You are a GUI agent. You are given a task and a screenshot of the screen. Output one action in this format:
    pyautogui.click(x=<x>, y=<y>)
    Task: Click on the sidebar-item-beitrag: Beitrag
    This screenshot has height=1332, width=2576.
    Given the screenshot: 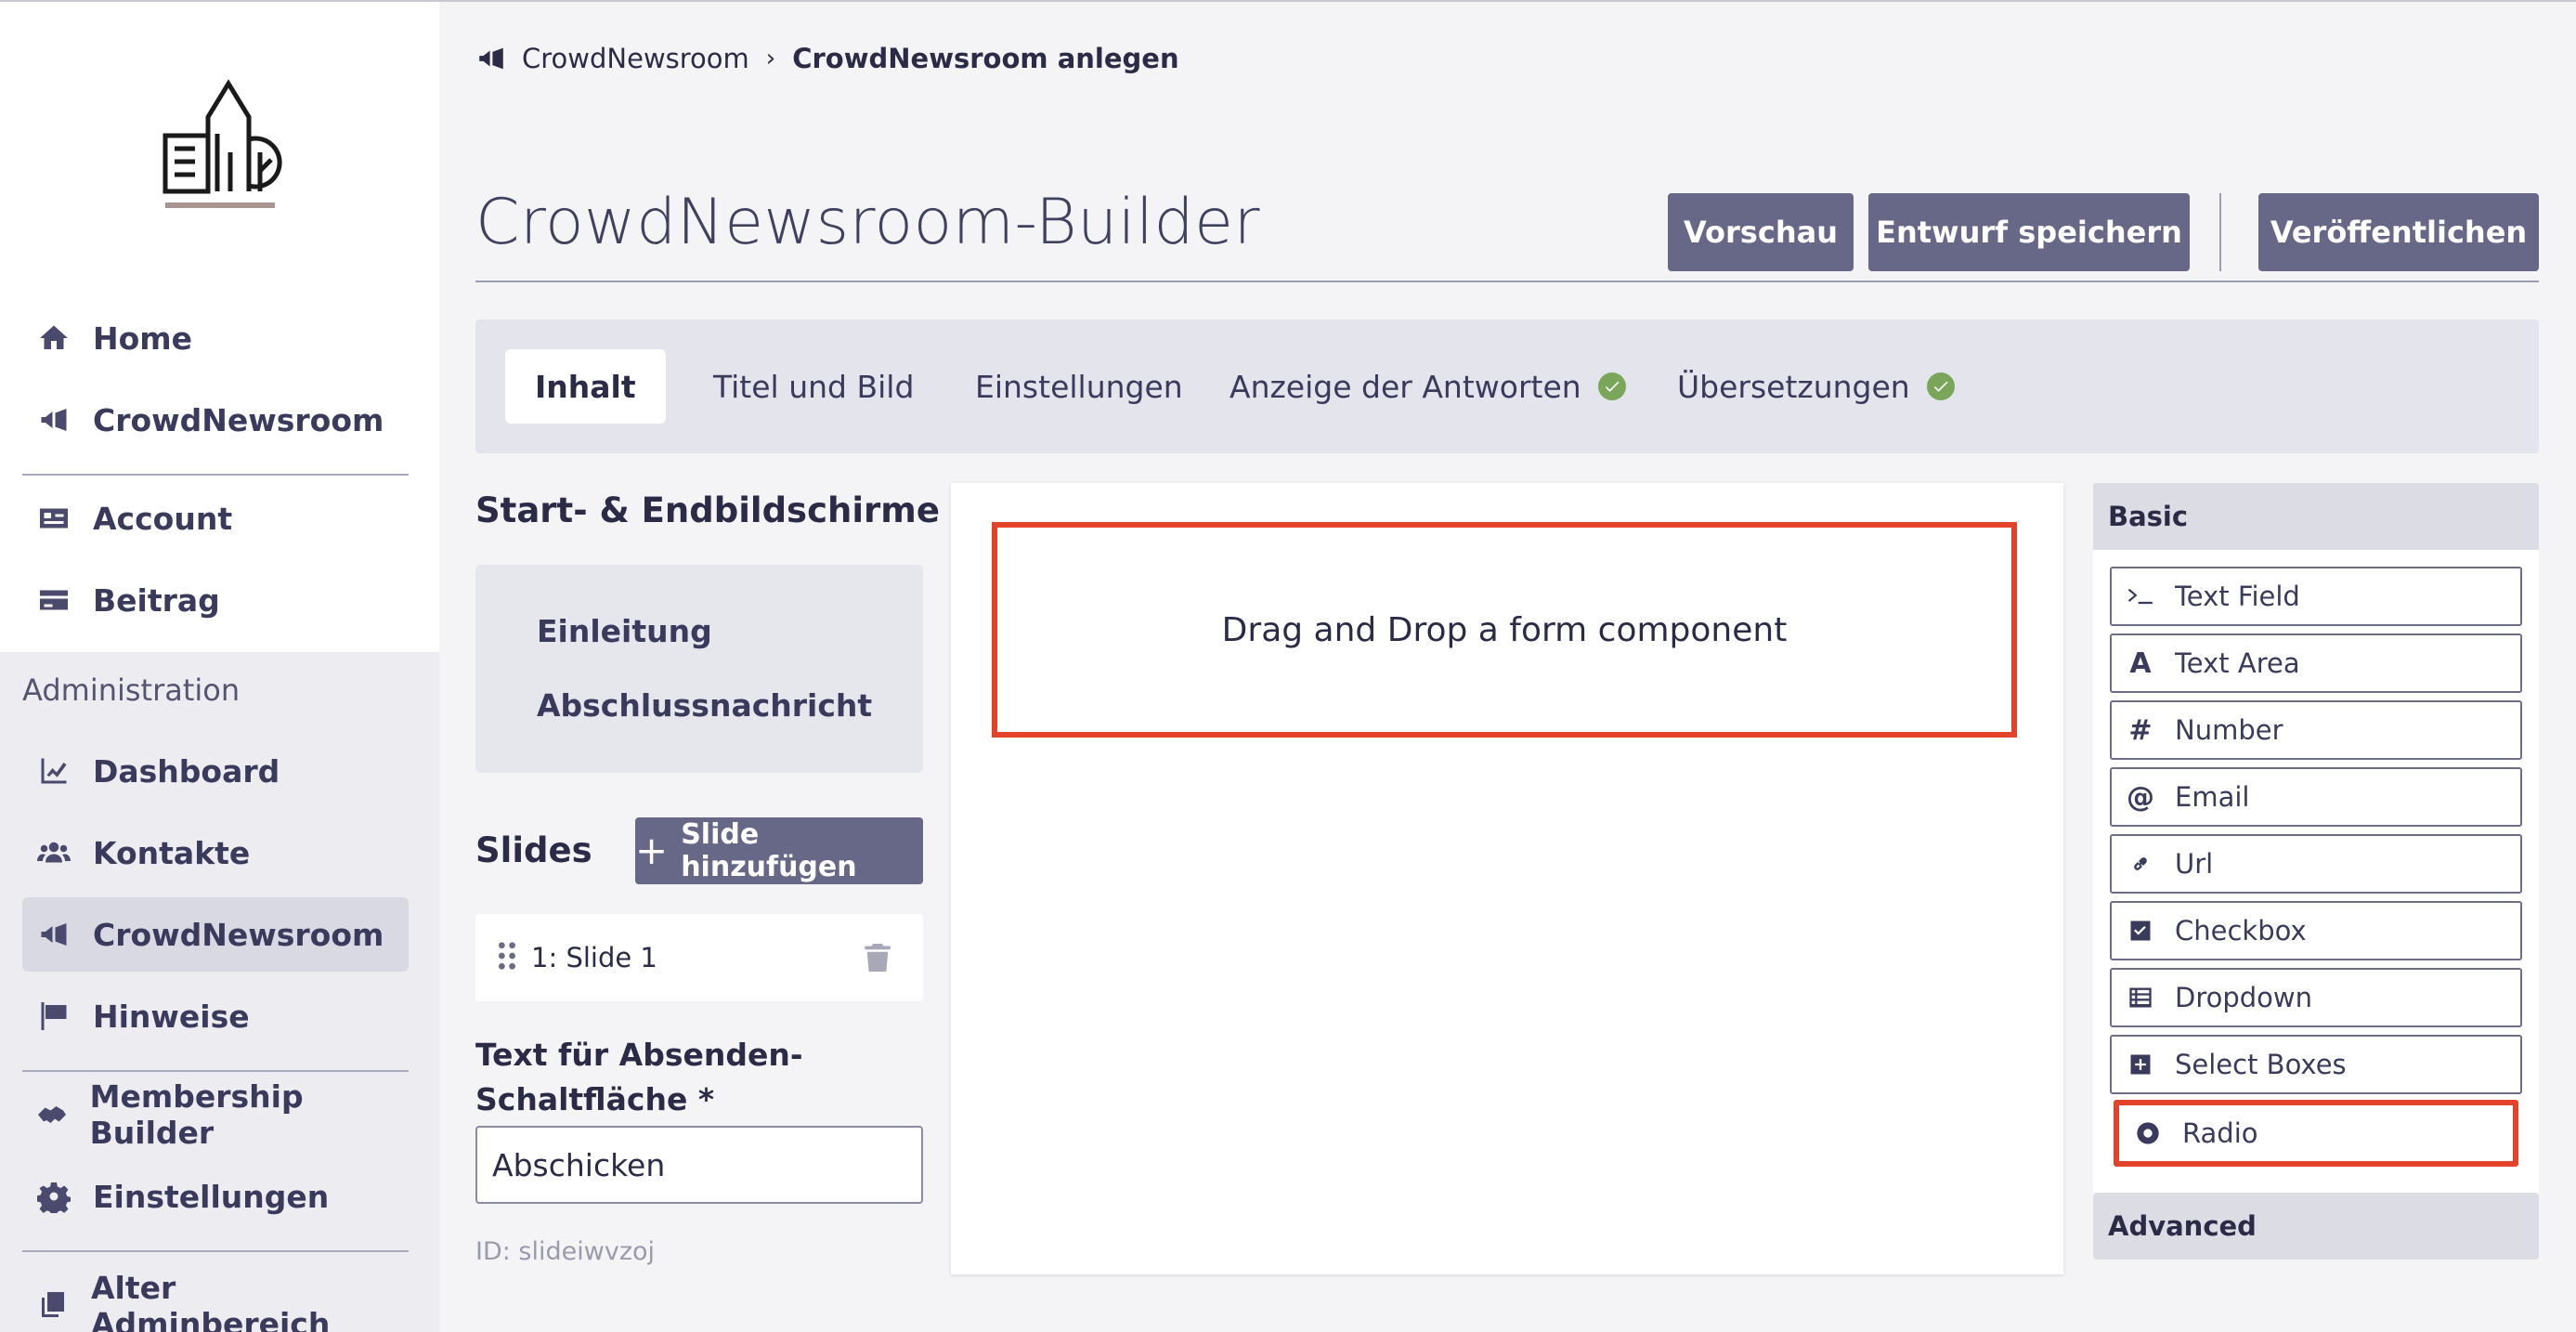 What is the action you would take?
    pyautogui.click(x=215, y=600)
    